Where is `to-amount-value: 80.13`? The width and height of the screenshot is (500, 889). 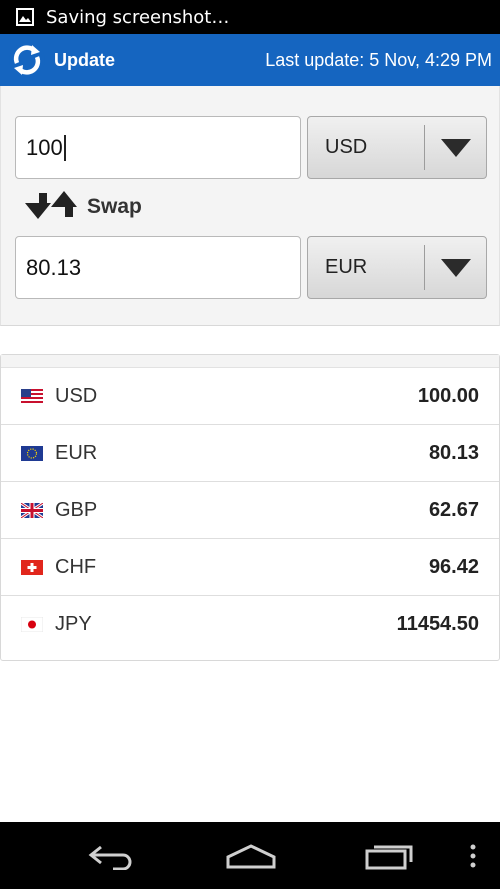
to-amount-value: 80.13 is located at coordinates (54, 267).